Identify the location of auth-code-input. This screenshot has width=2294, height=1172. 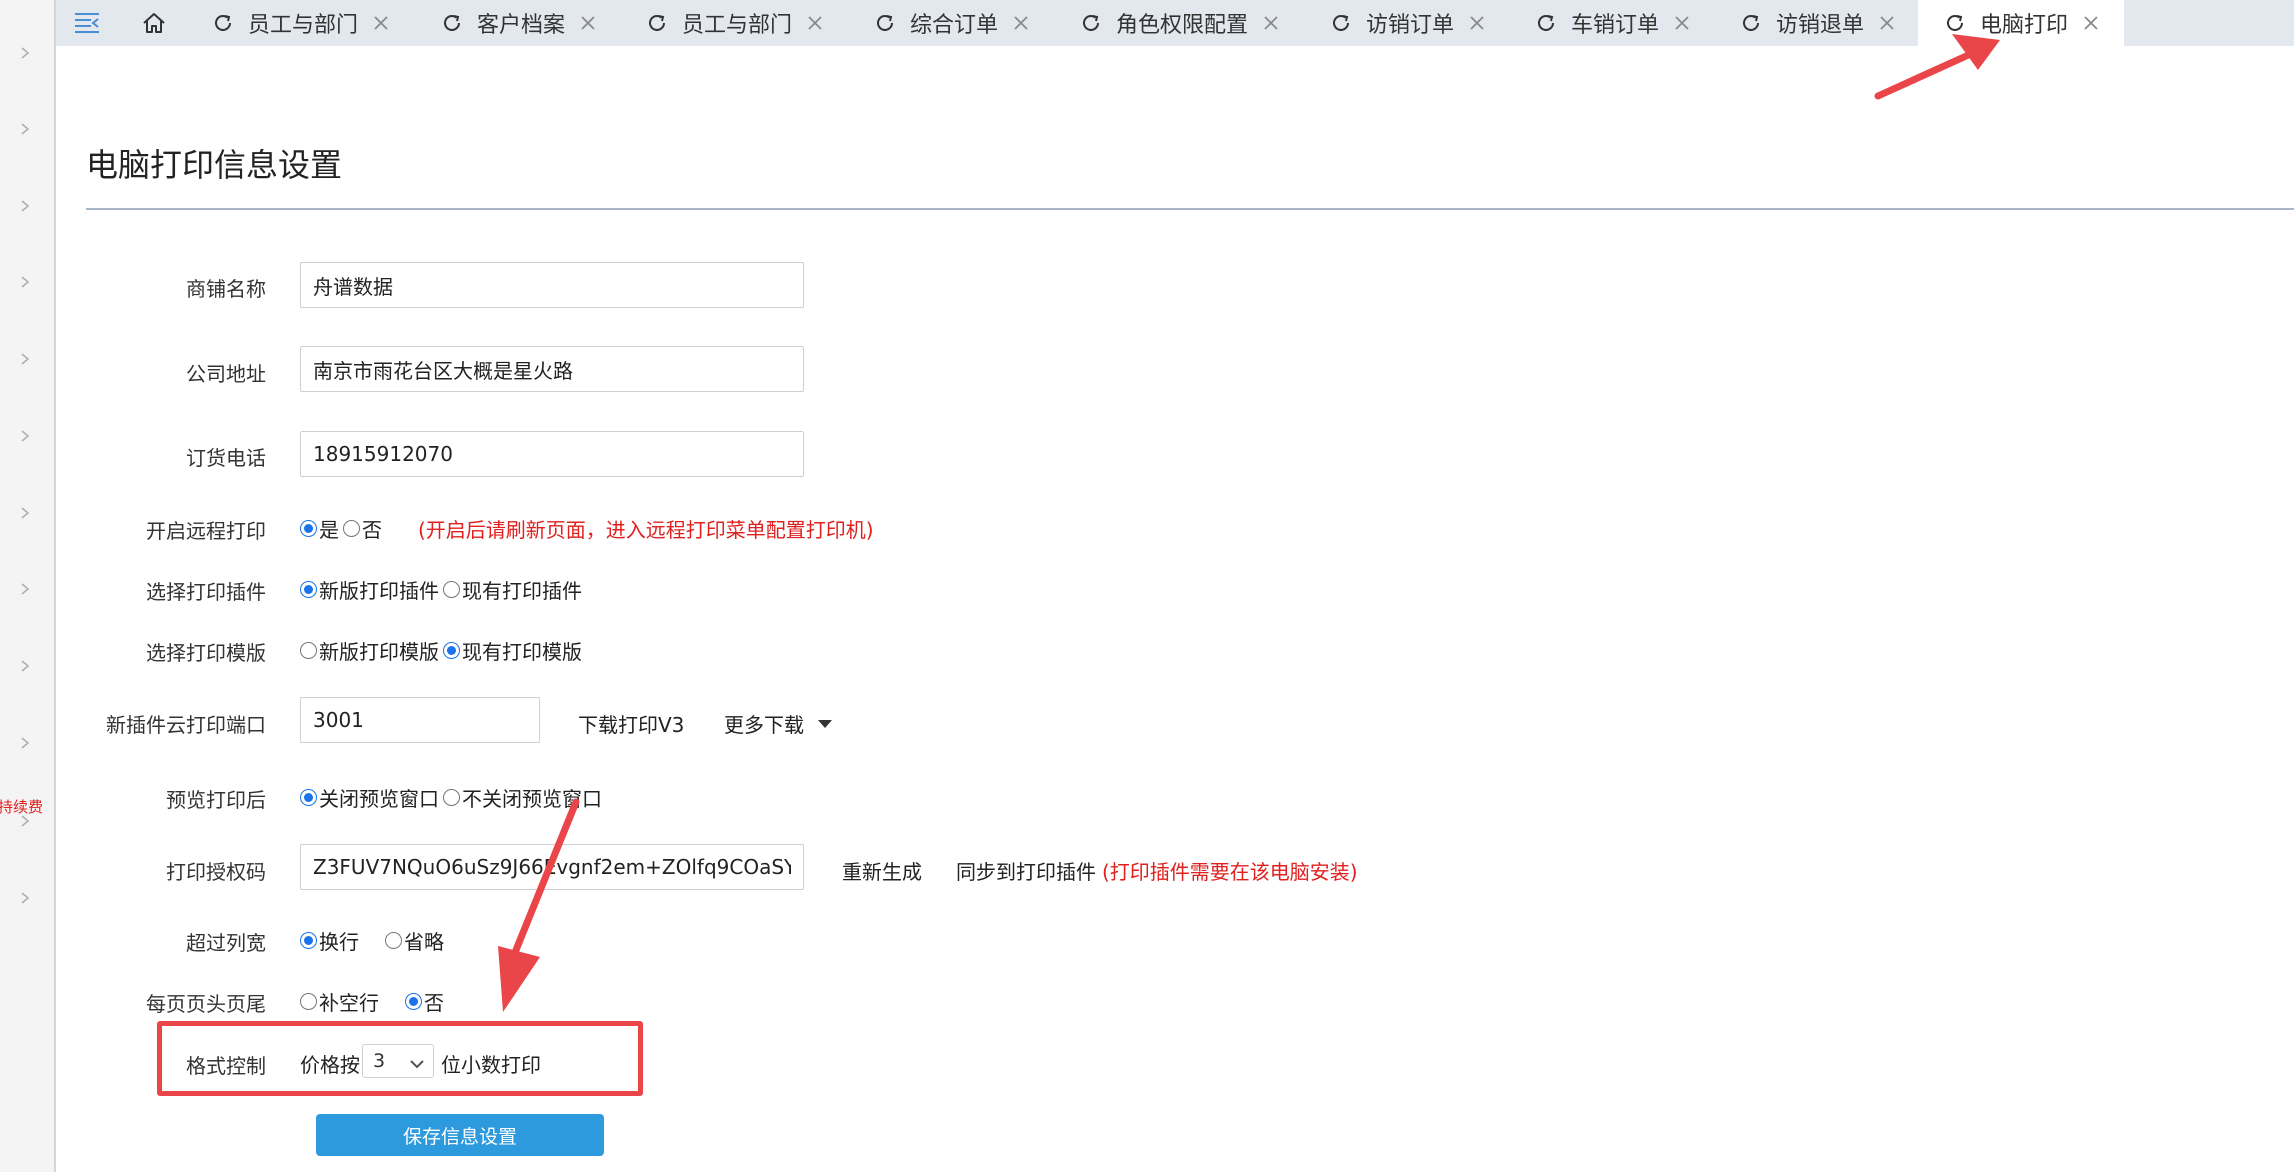
(552, 867).